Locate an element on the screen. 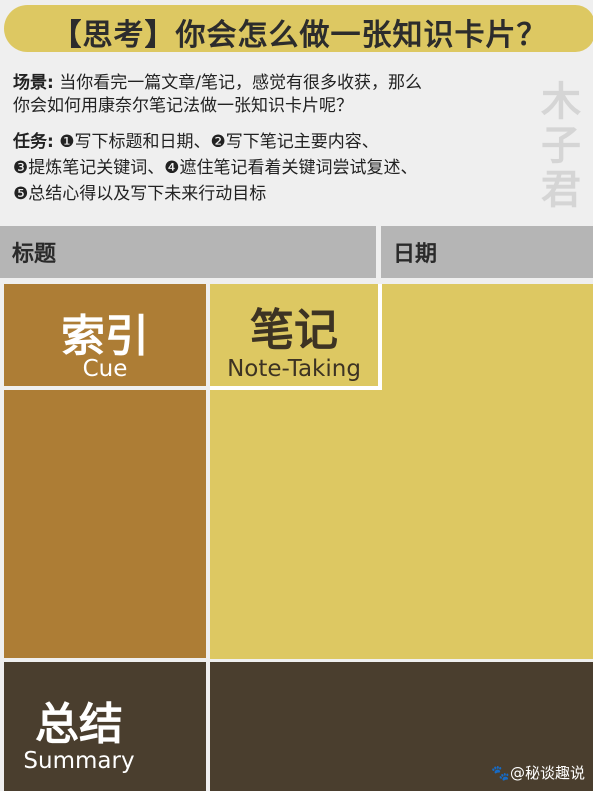 This screenshot has height=791, width=593. scene-line-1: 场景: 当你看完一篇文章/笔记，感觉有很多收获，那么 is located at coordinates (217, 83).